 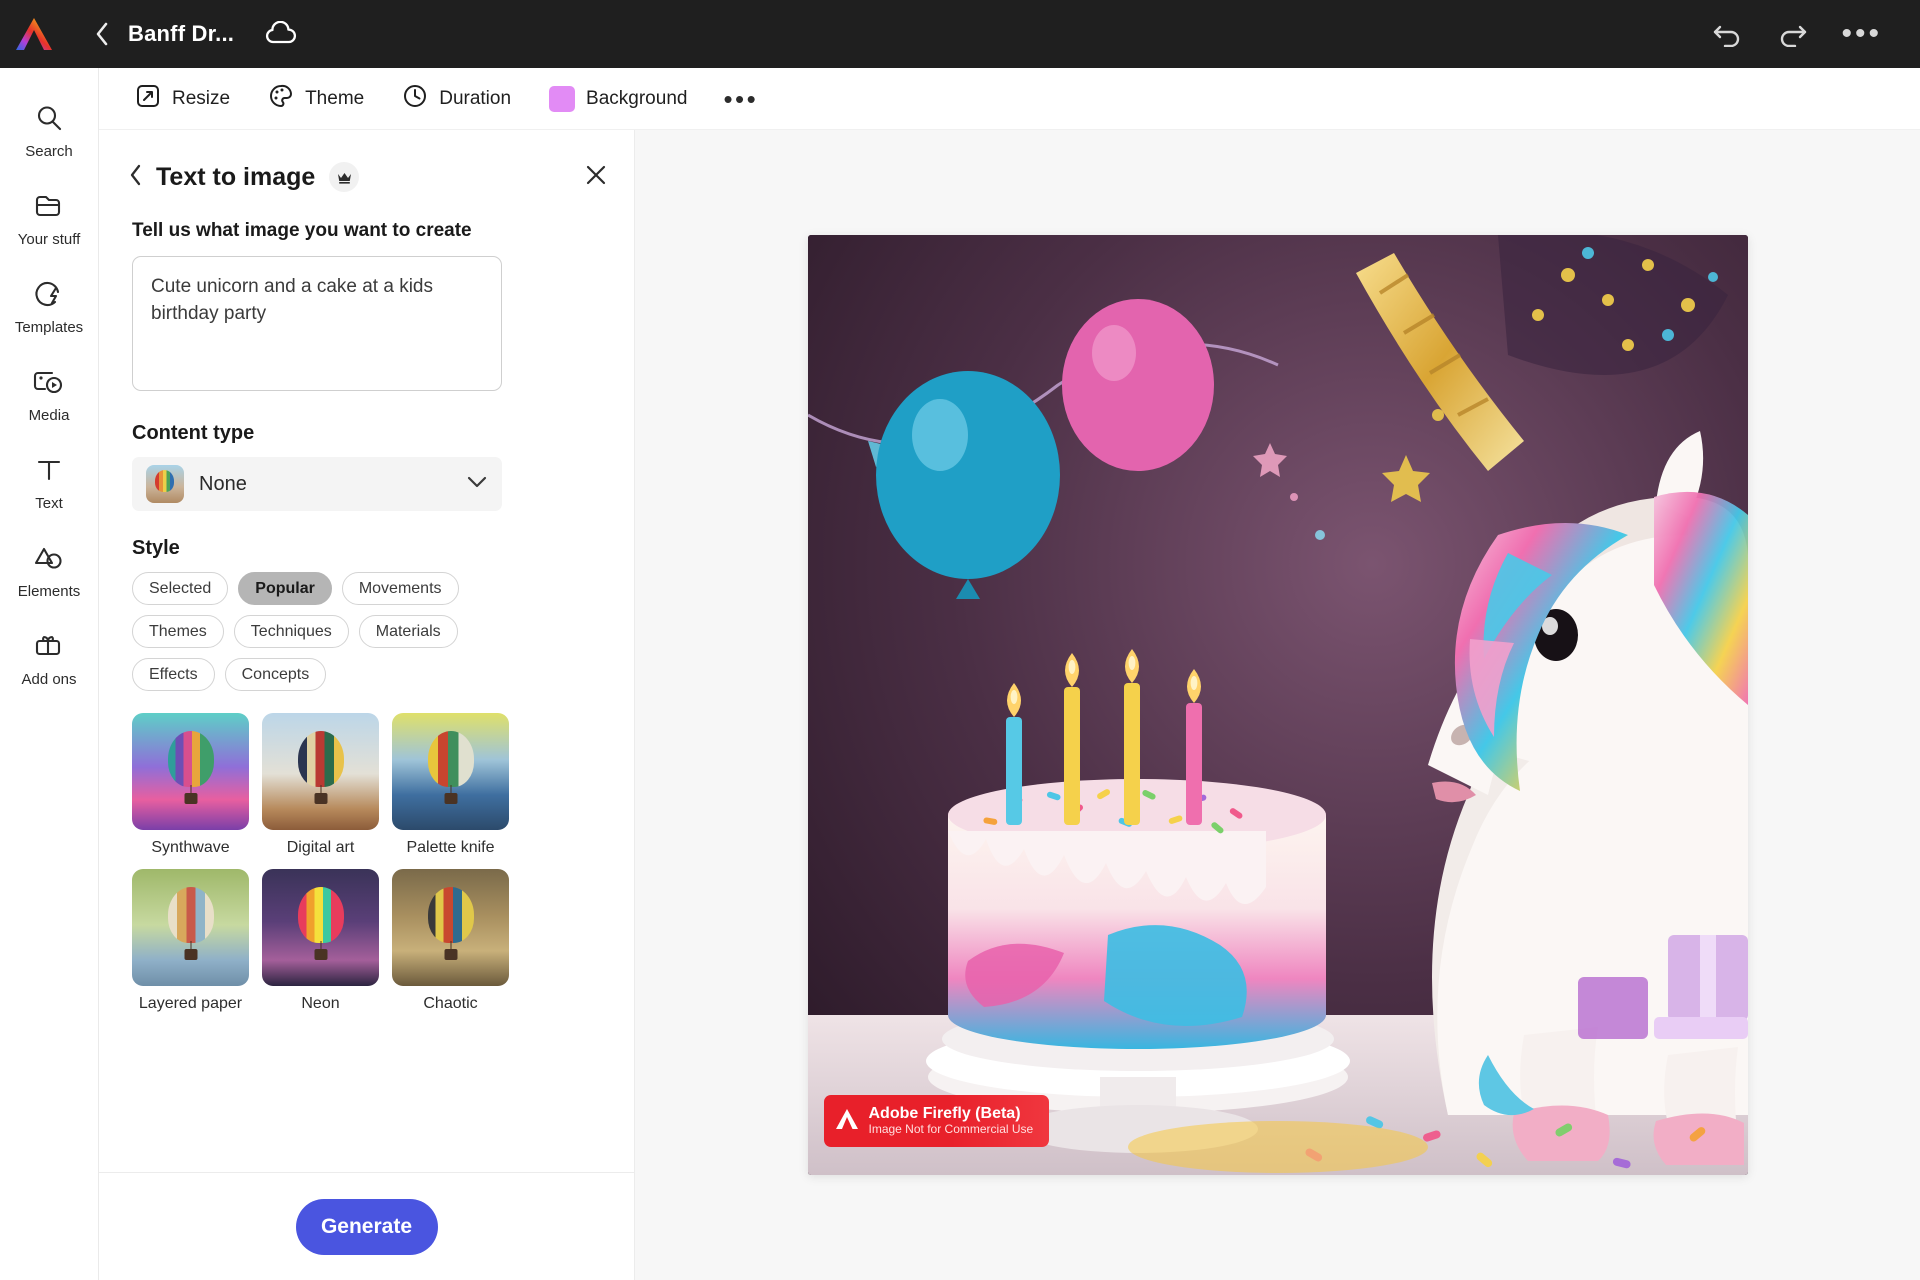 What do you see at coordinates (190, 847) in the screenshot?
I see `style-preset-label: Synthwave` at bounding box center [190, 847].